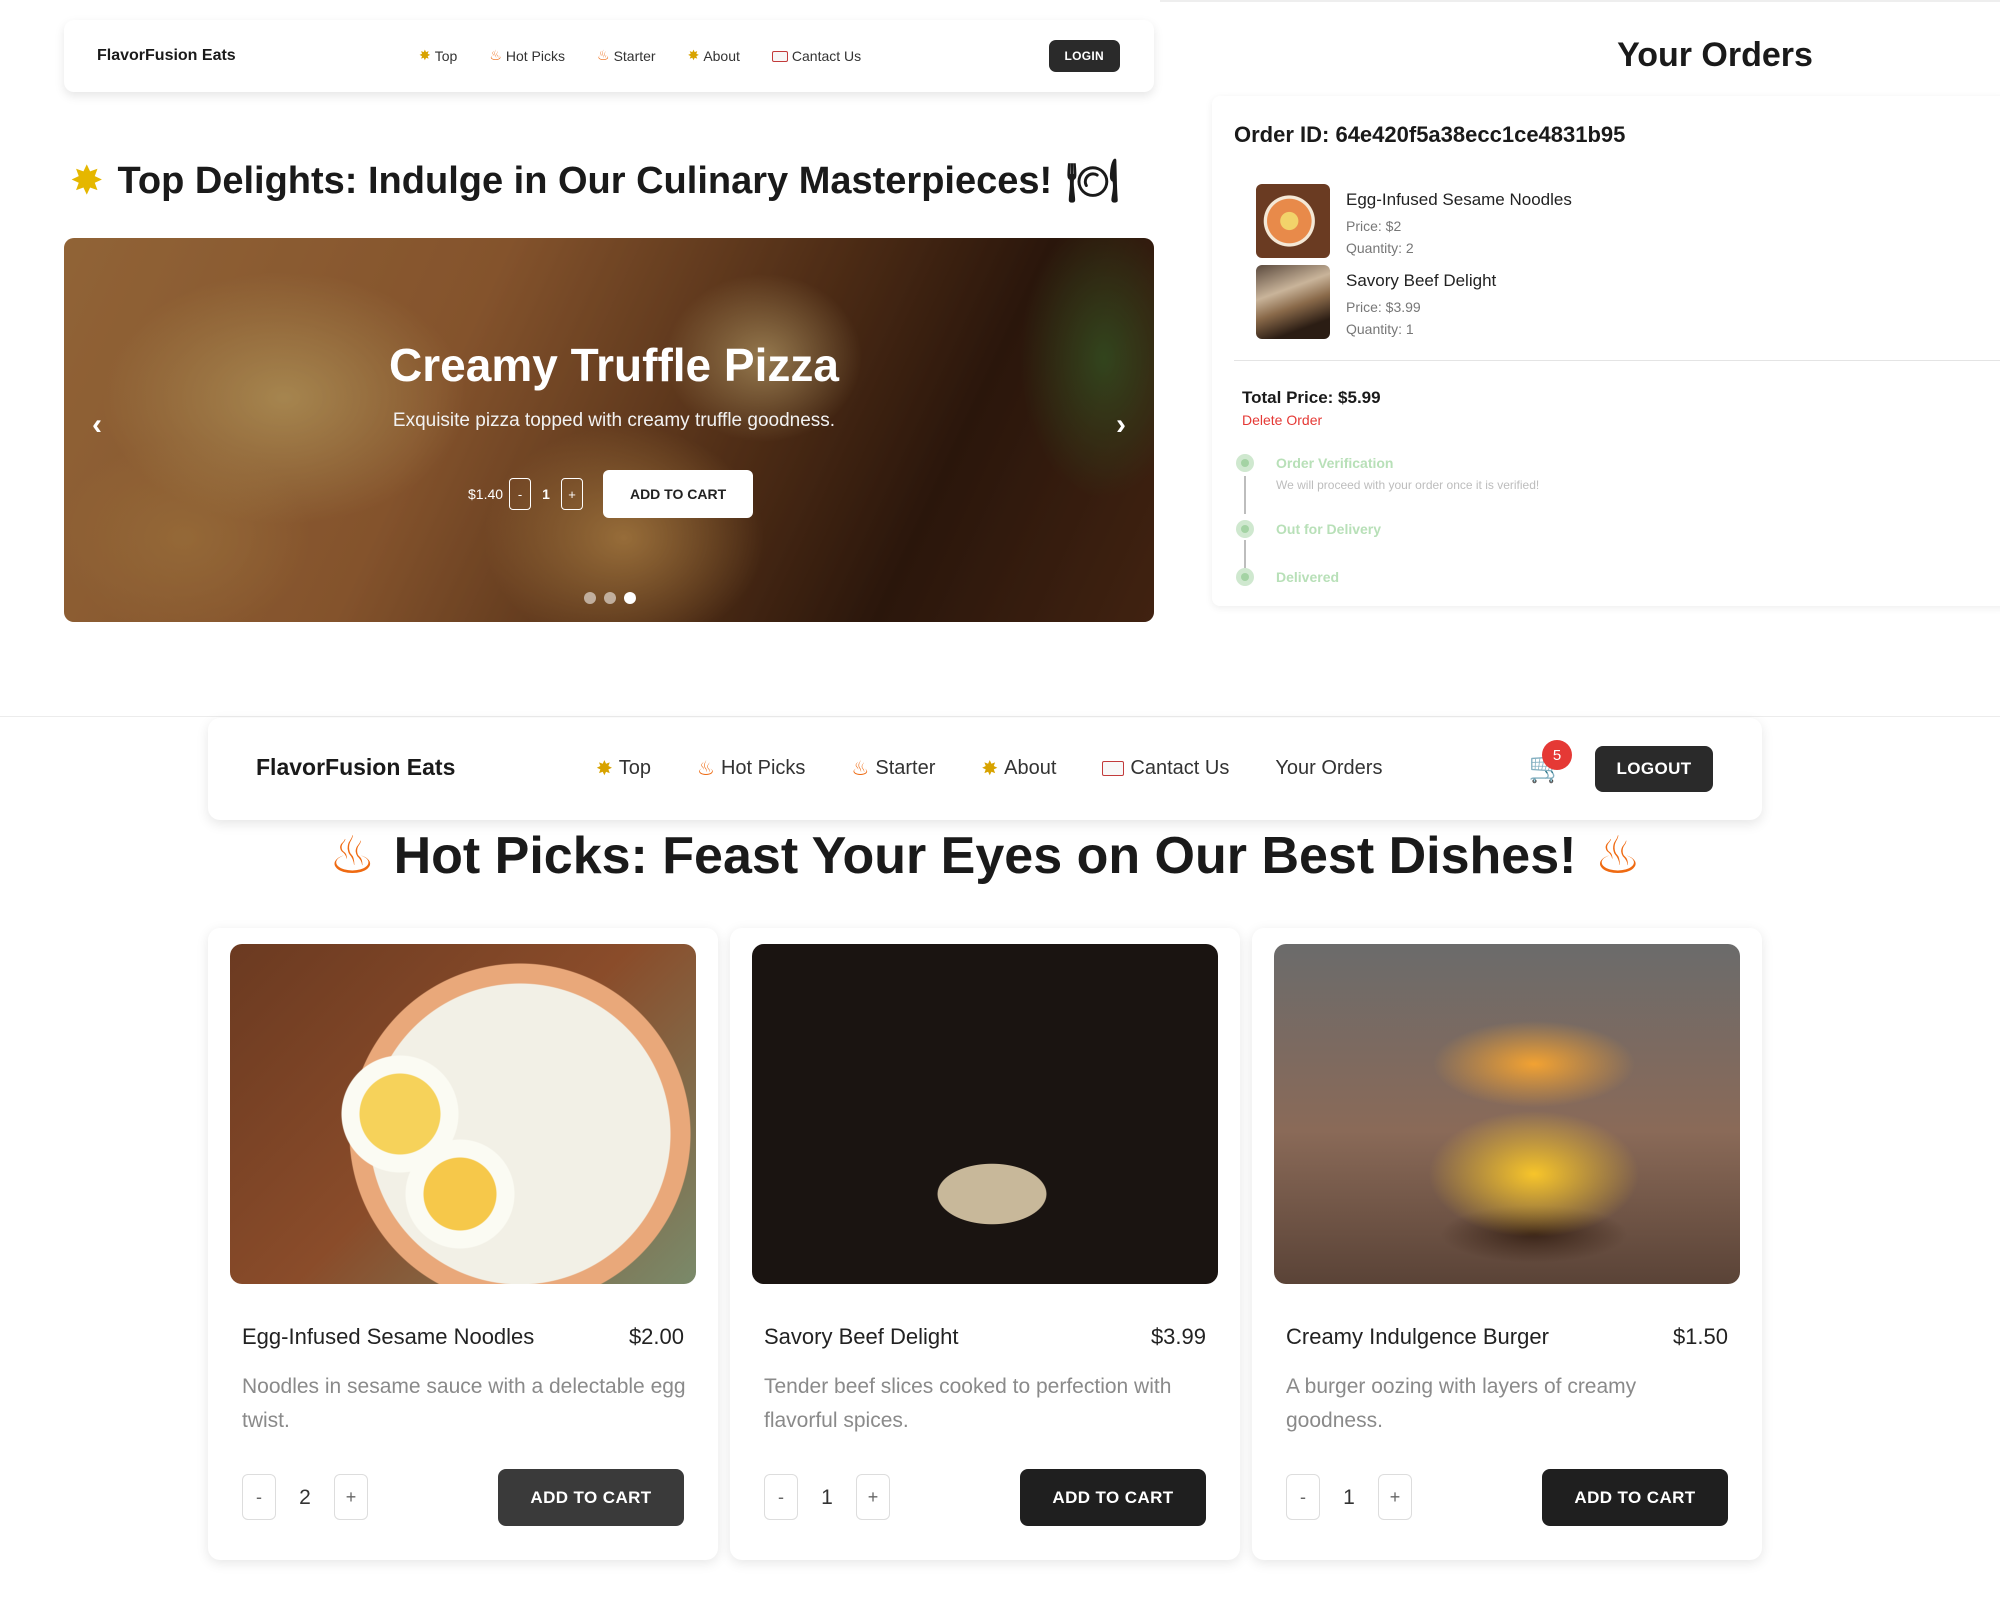 The image size is (2000, 1600). I want to click on carousel-title: Creamy Truffle Pizza, so click(614, 365).